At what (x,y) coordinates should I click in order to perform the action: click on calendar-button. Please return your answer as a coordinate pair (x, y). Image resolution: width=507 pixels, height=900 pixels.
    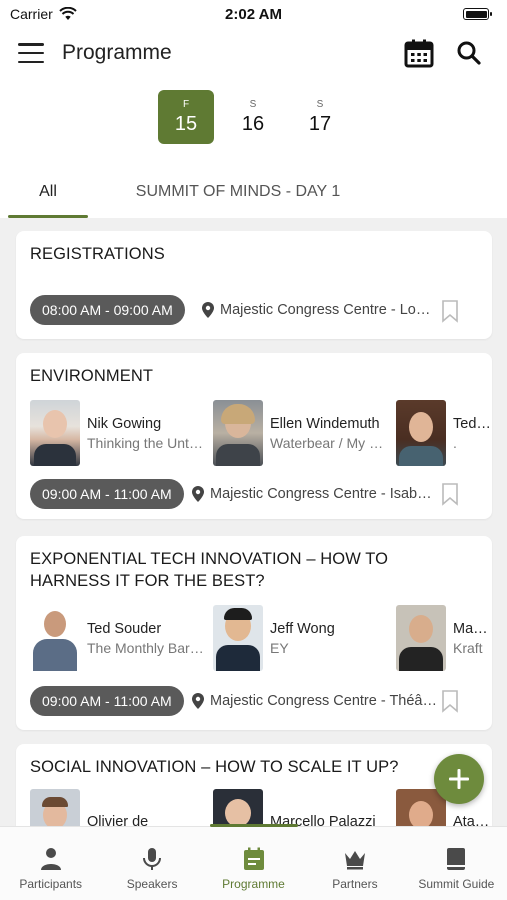
    Looking at the image, I should click on (419, 53).